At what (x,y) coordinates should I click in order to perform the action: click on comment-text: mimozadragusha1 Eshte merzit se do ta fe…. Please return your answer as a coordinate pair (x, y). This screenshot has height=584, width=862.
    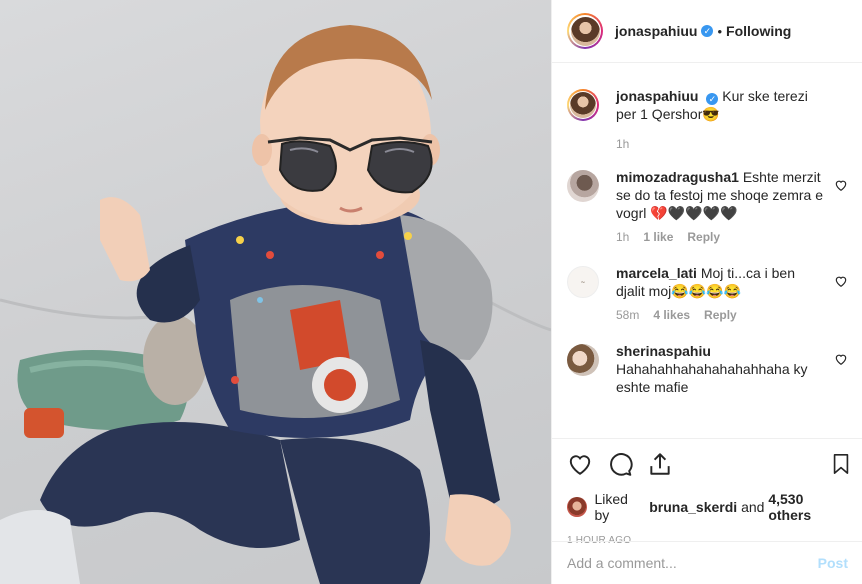
    Looking at the image, I should click on (721, 195).